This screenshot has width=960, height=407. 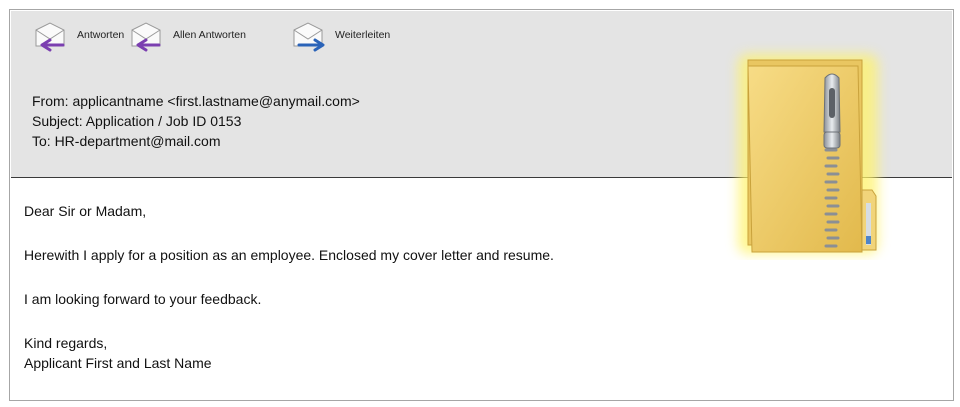 What do you see at coordinates (363, 35) in the screenshot?
I see `forward-label: Weiterleiten` at bounding box center [363, 35].